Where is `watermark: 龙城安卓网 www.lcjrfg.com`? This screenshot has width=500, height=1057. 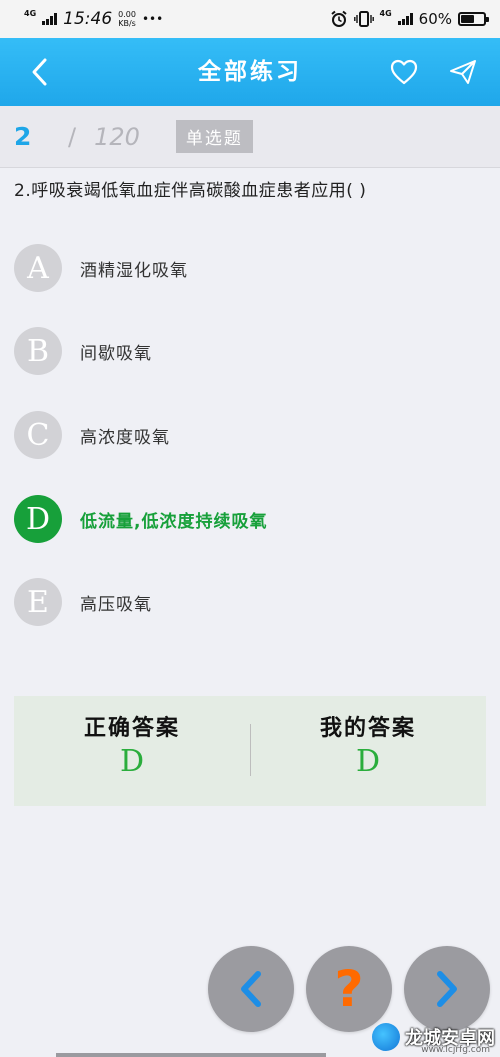 watermark: 龙城安卓网 www.lcjrfg.com is located at coordinates (436, 1036).